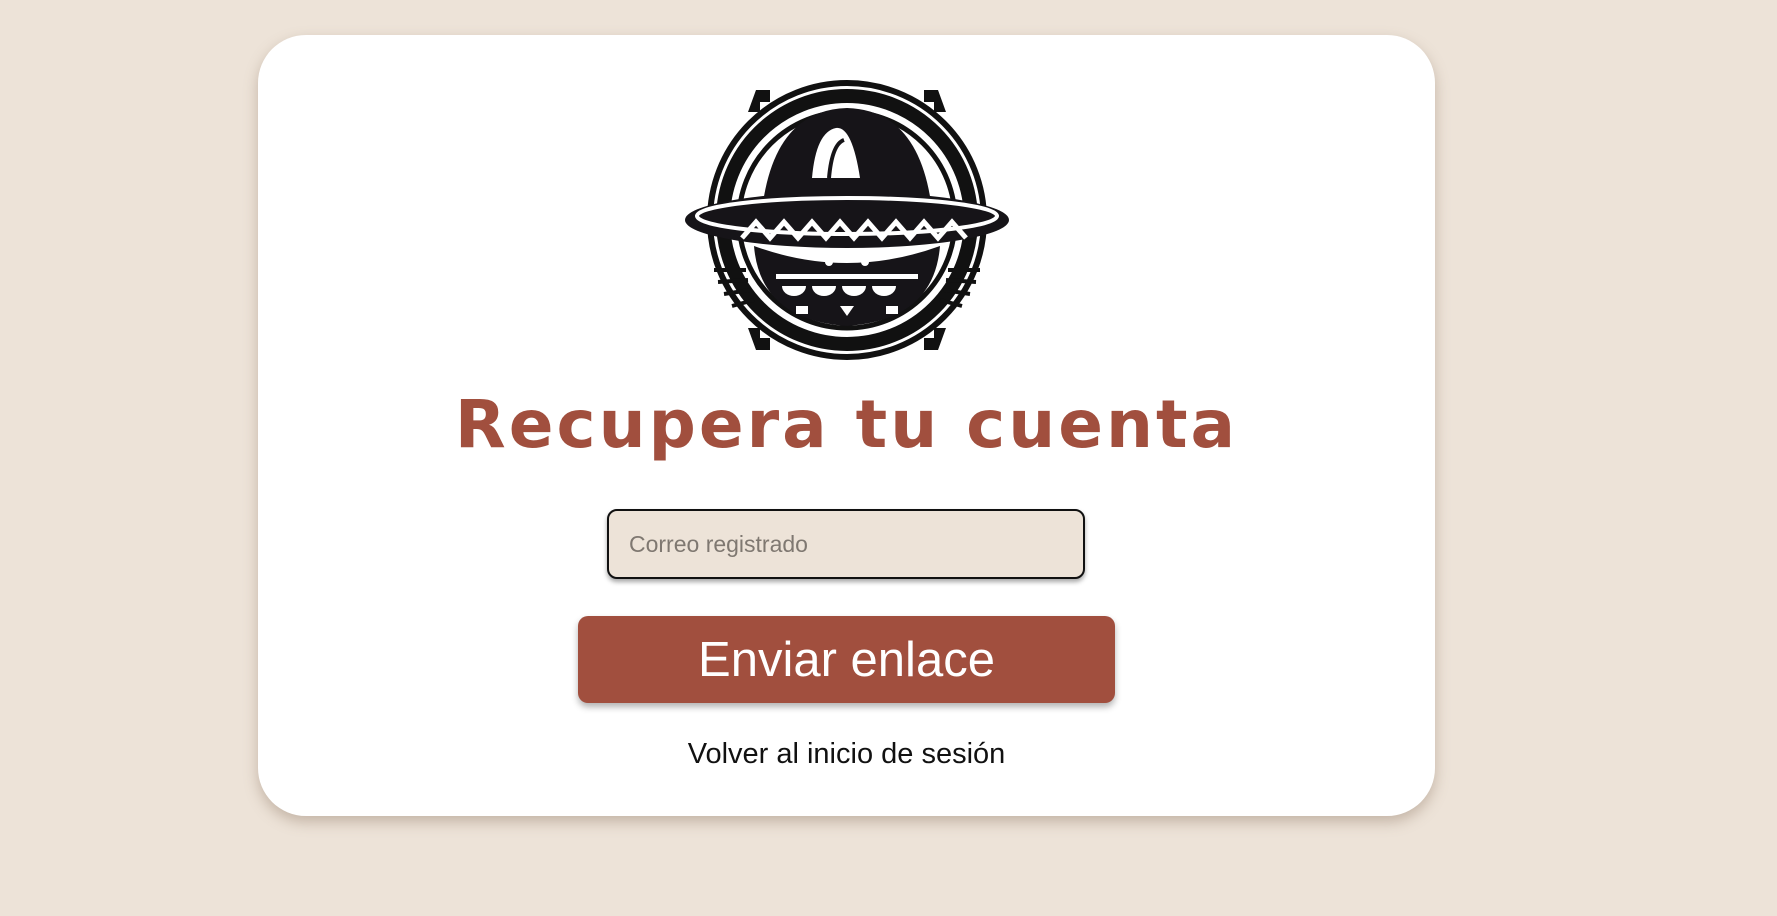 The width and height of the screenshot is (1777, 916). What do you see at coordinates (846, 754) in the screenshot?
I see `back-to-login-link: Volver al inicio de sesión` at bounding box center [846, 754].